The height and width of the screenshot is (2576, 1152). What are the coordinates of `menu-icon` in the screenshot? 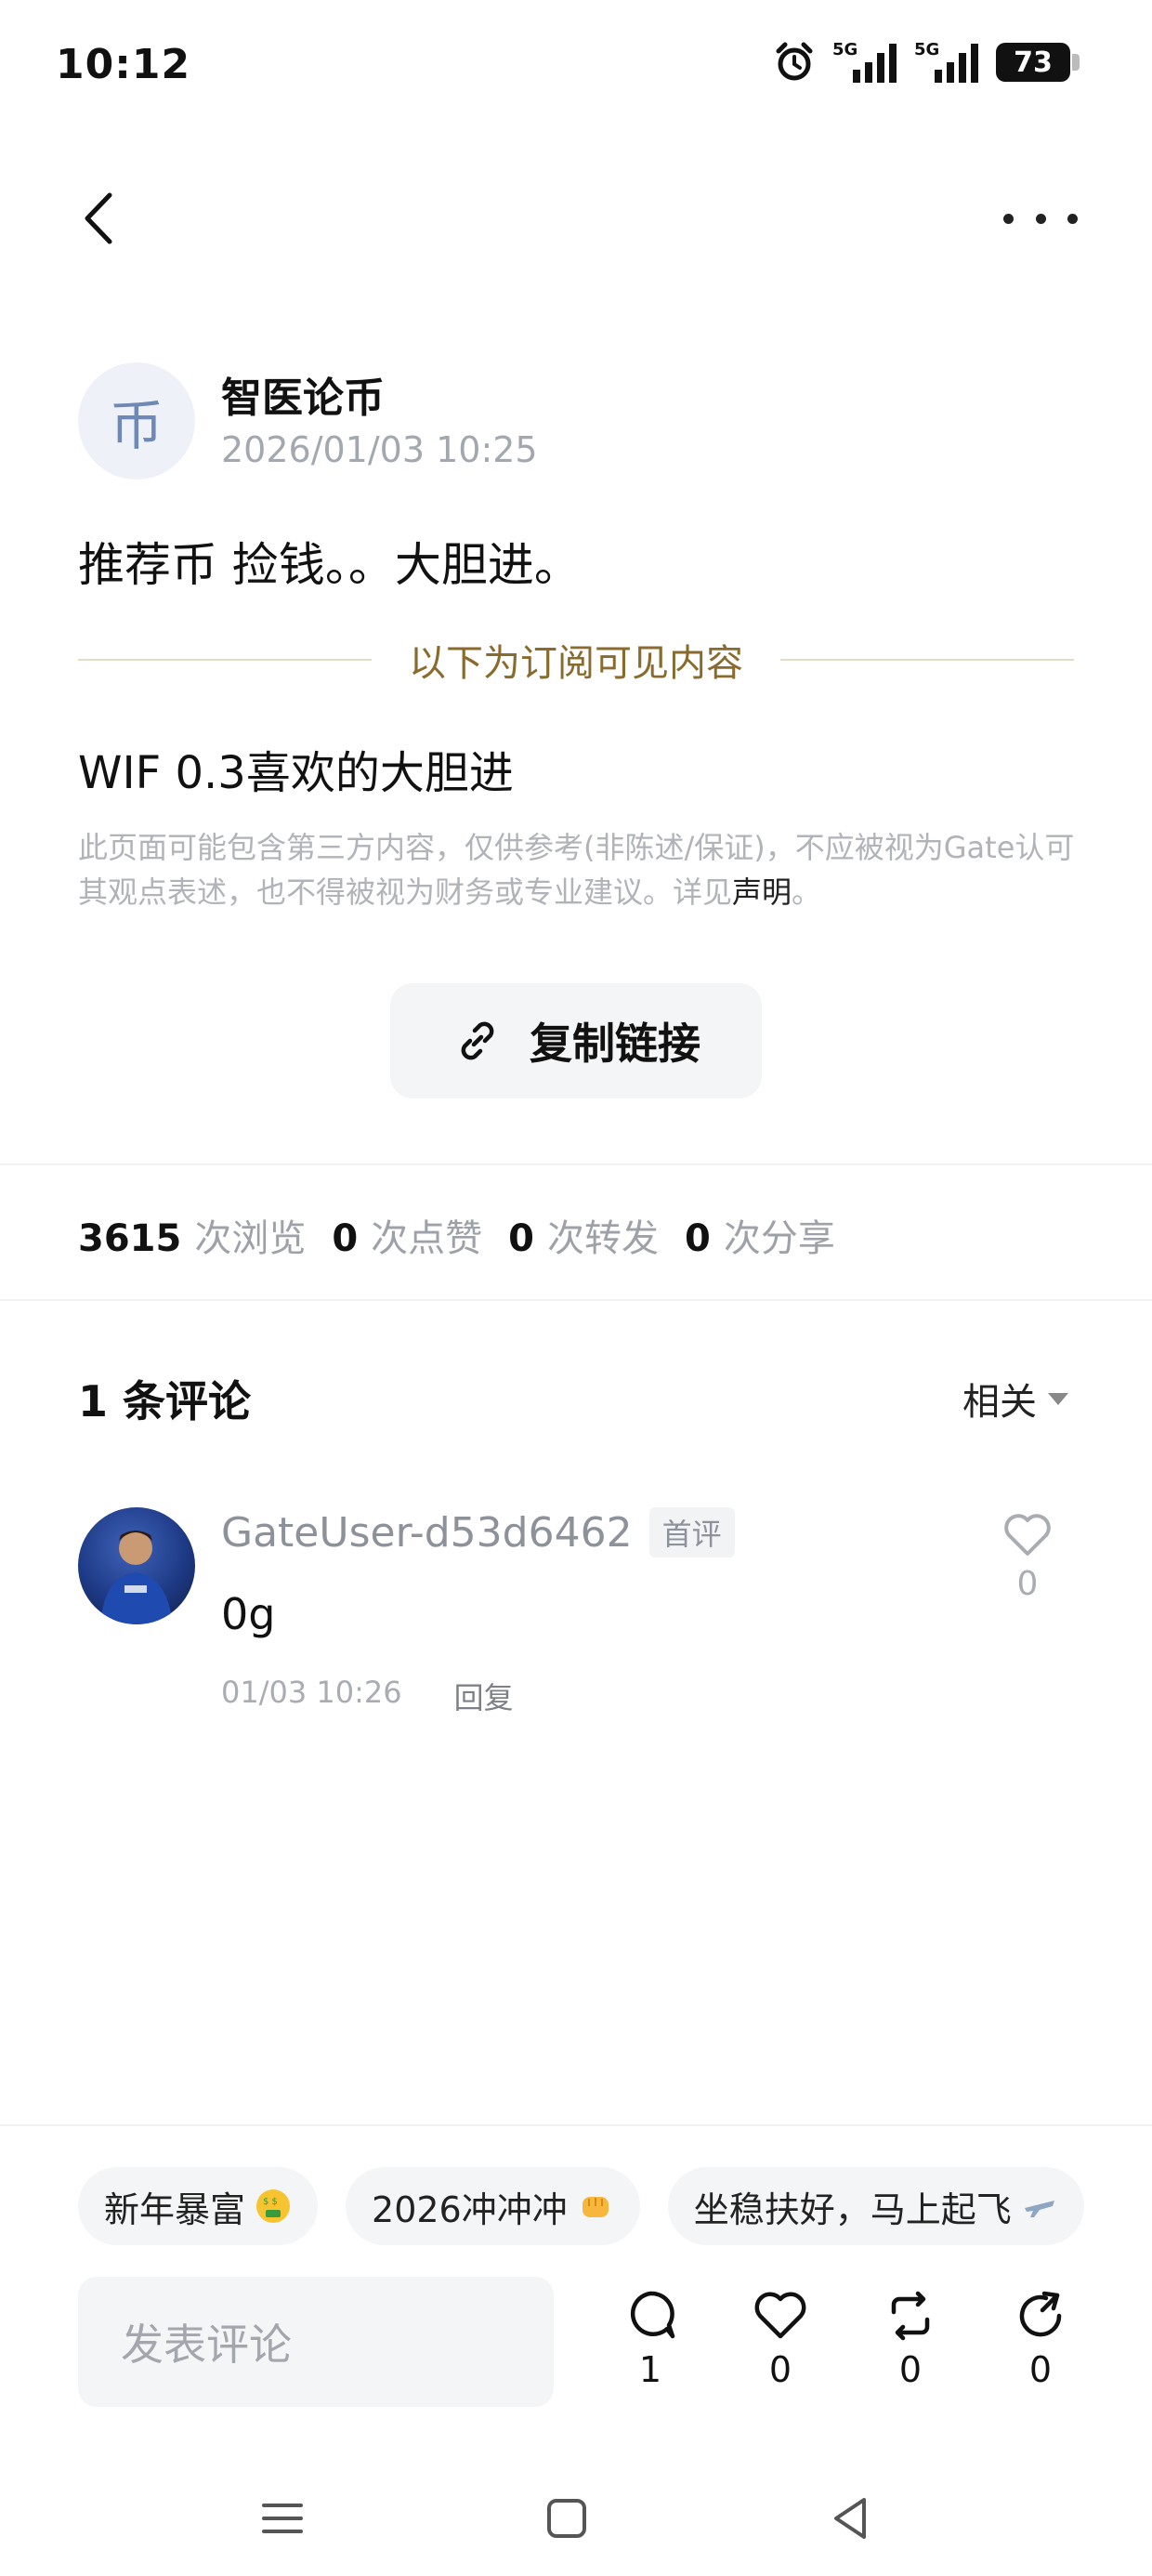 It's located at (282, 2518).